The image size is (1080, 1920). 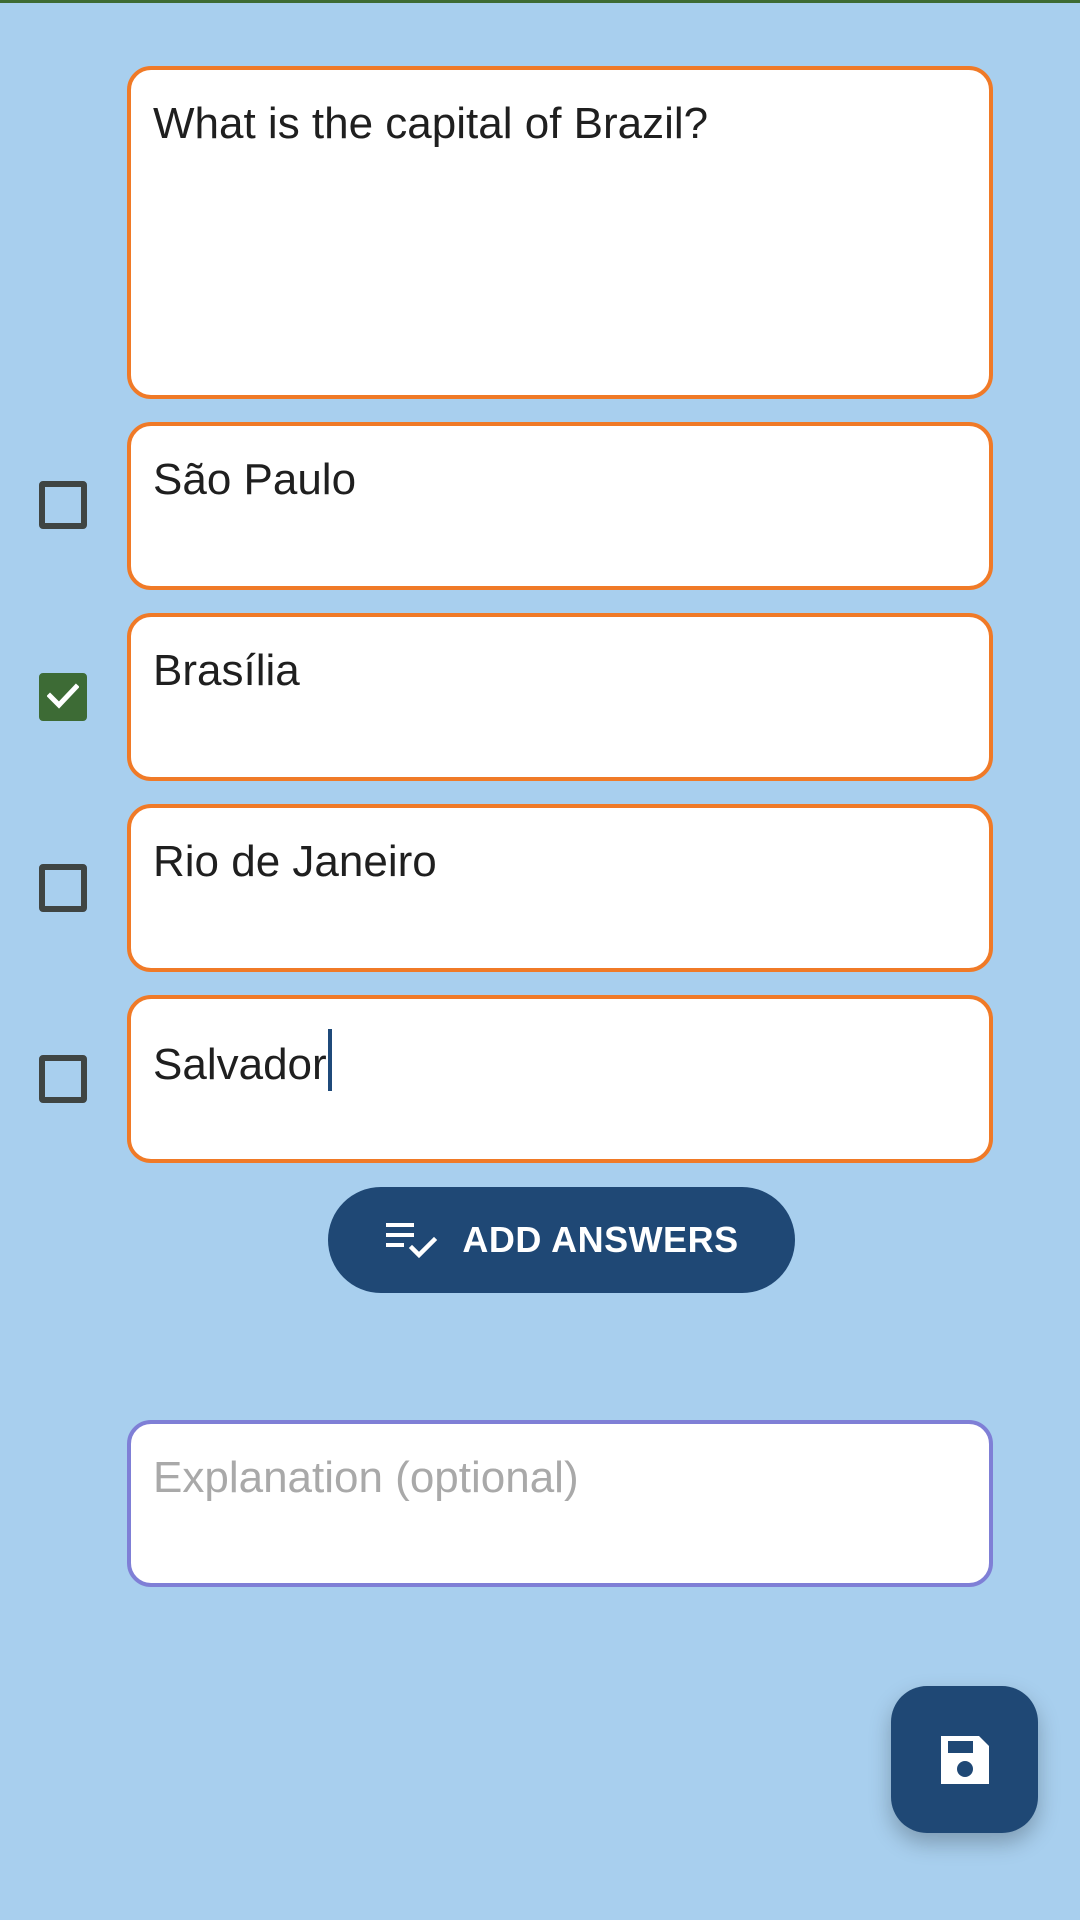 What do you see at coordinates (600, 1239) in the screenshot?
I see `add-answers-label: ADD ANSWERS` at bounding box center [600, 1239].